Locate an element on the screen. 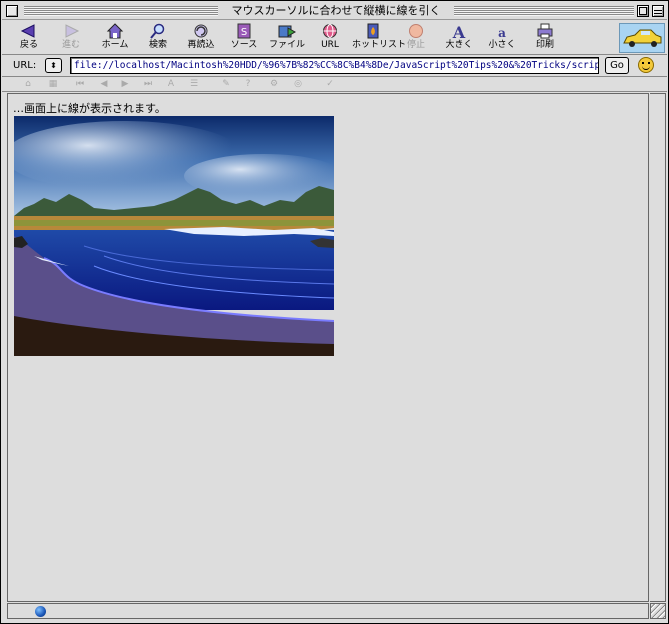  url-history-popup: ⬍ is located at coordinates (53, 65).